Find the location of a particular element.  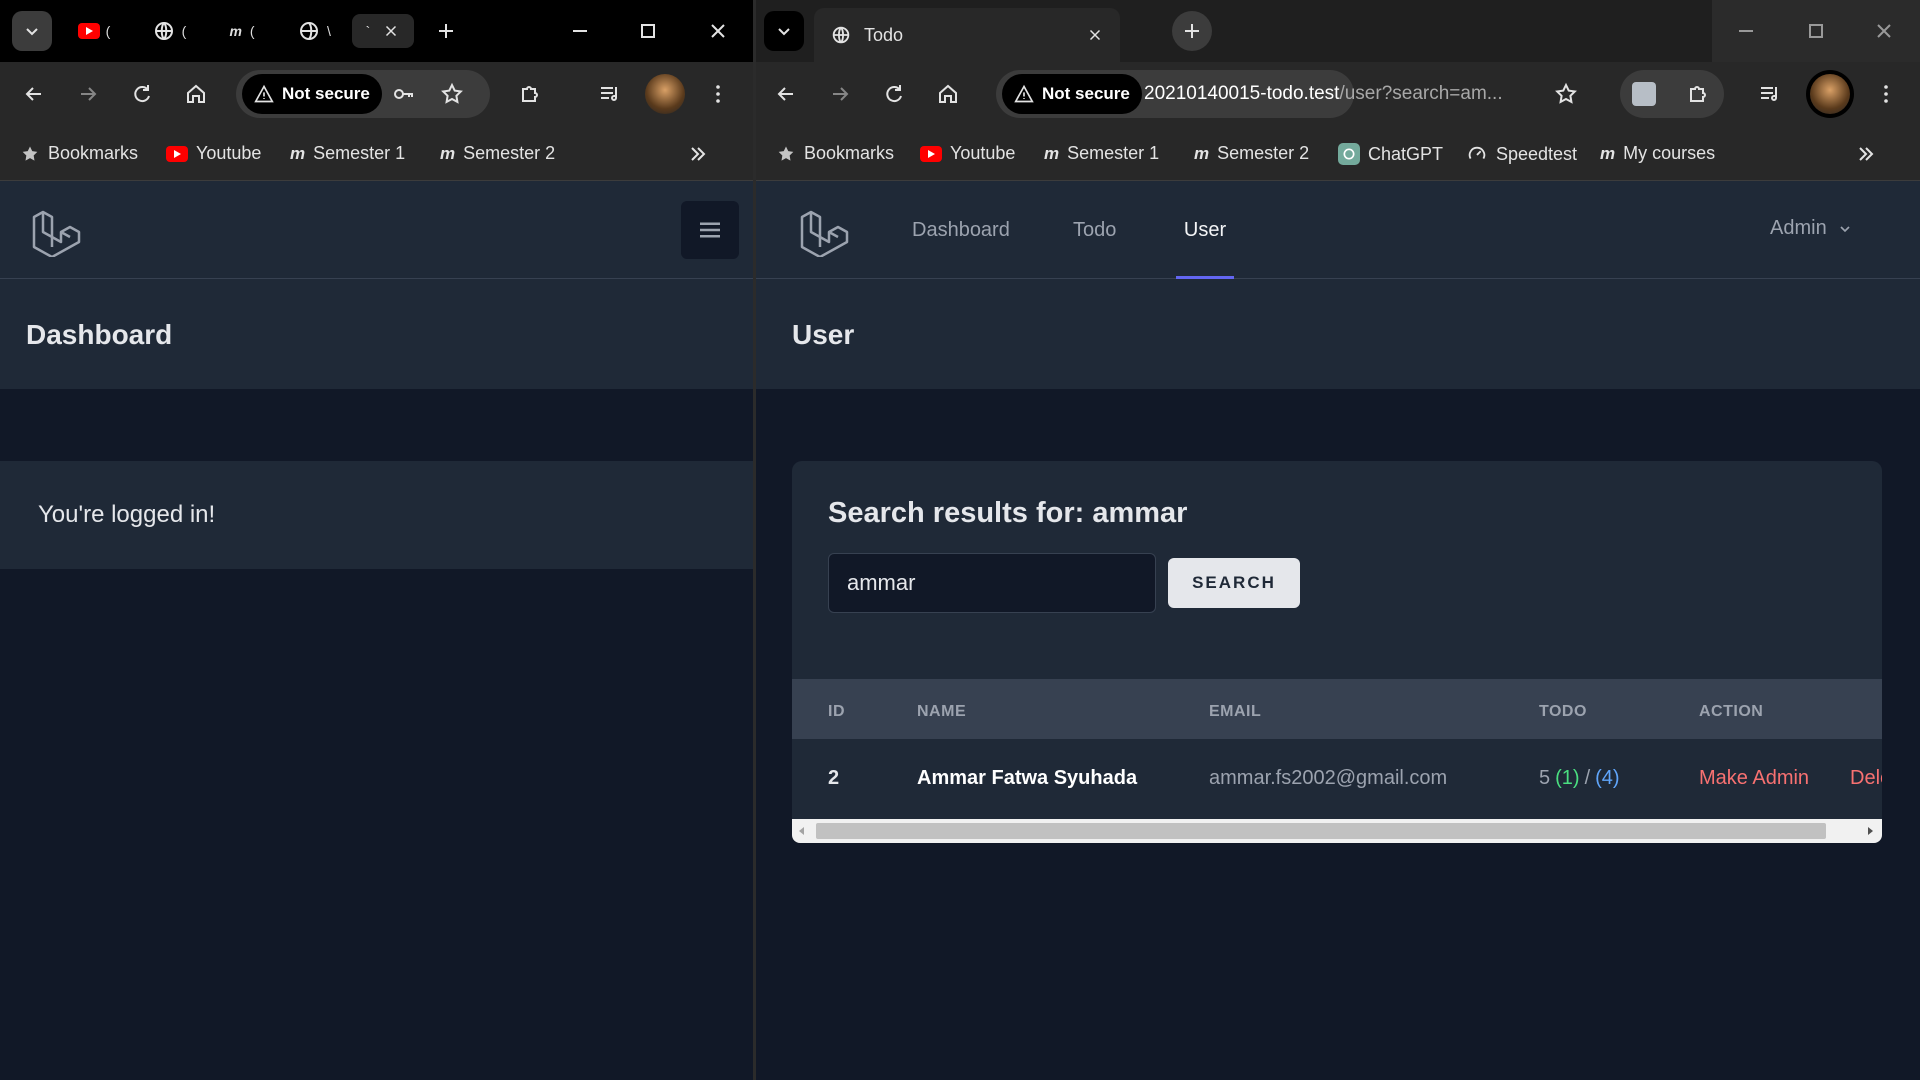

delete-button: Delet is located at coordinates (1866, 778).